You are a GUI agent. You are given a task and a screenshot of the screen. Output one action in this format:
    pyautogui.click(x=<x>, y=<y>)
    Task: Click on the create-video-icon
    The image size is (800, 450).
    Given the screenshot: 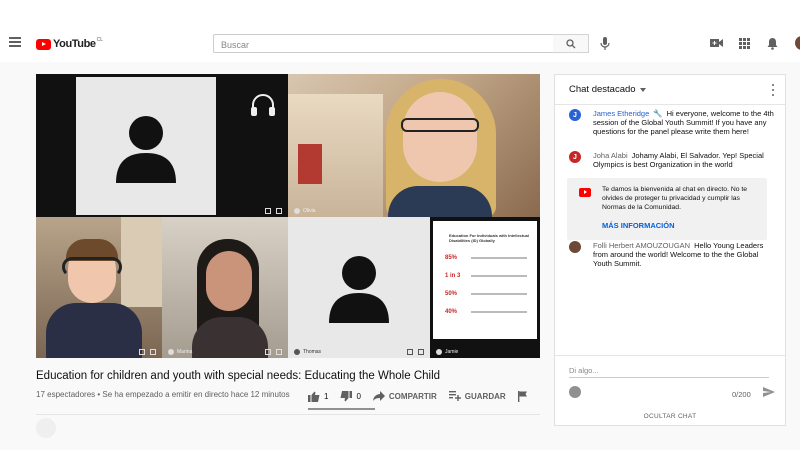 What is the action you would take?
    pyautogui.click(x=716, y=43)
    